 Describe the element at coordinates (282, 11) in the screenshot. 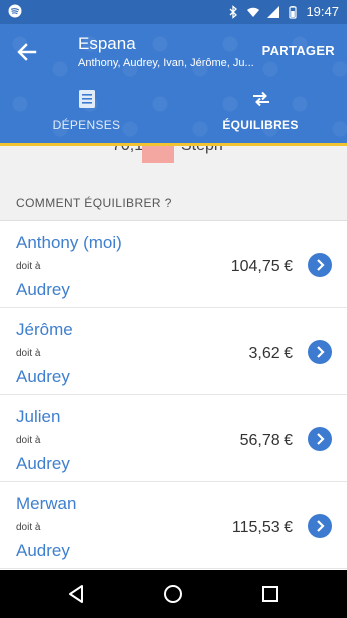

I see `status-icons: 19:47` at that location.